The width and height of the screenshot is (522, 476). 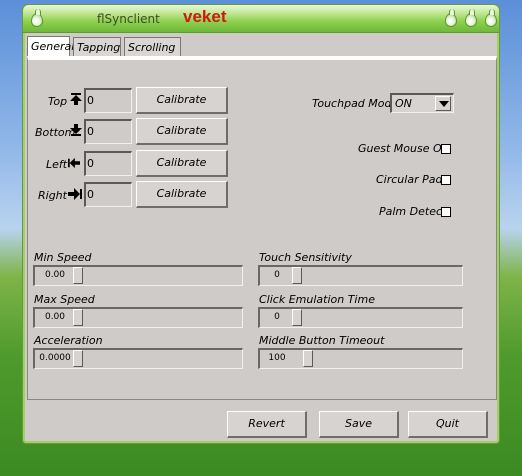 I want to click on max-speed-label: Max Speed, so click(x=64, y=299).